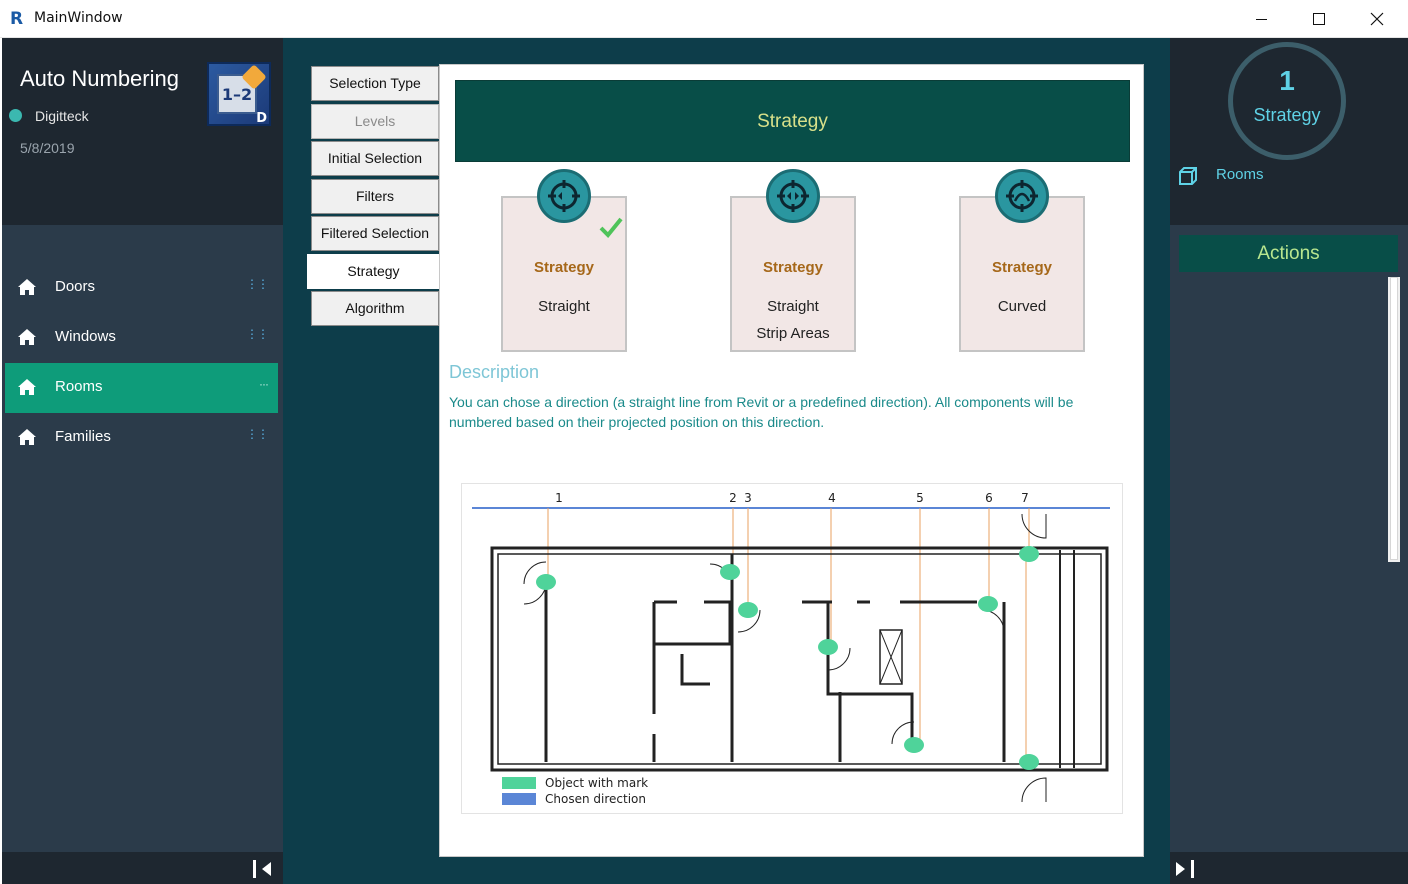  What do you see at coordinates (1240, 174) in the screenshot?
I see `category-label: Rooms` at bounding box center [1240, 174].